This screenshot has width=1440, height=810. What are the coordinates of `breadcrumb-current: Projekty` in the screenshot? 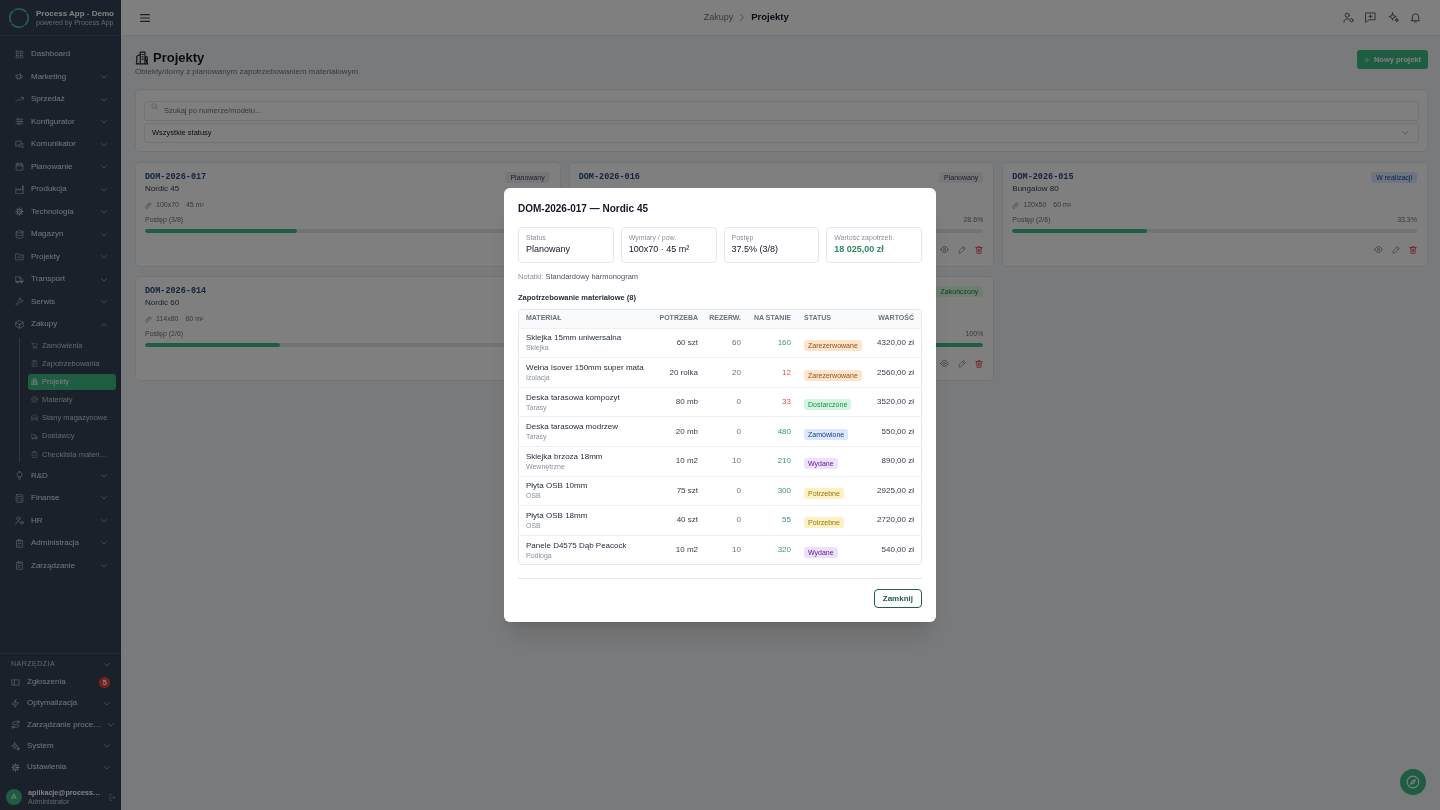 It's located at (770, 17).